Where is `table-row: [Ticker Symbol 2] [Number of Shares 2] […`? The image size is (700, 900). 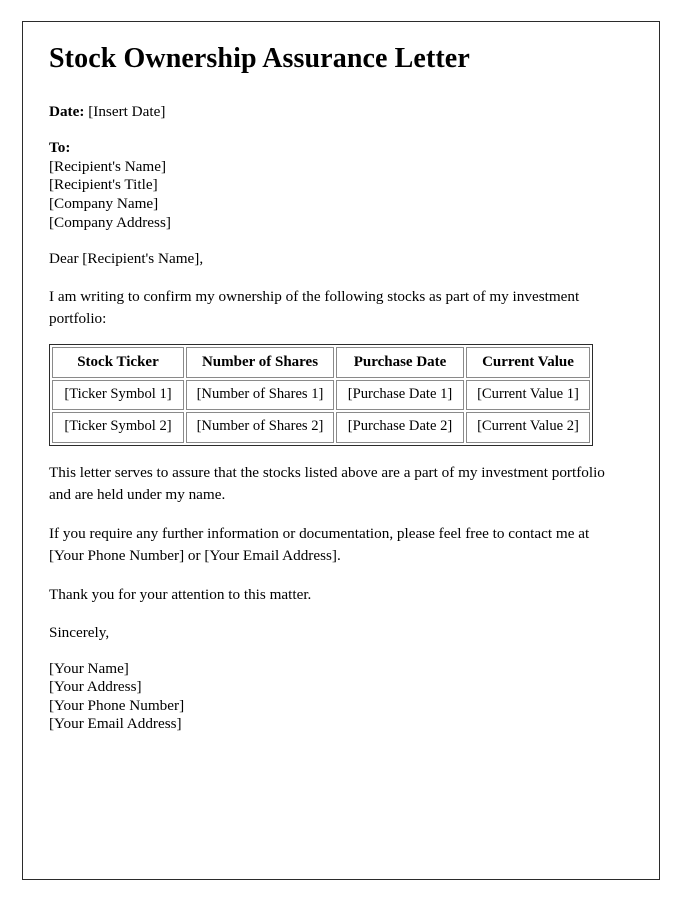
table-row: [Ticker Symbol 2] [Number of Shares 2] [… is located at coordinates (321, 427).